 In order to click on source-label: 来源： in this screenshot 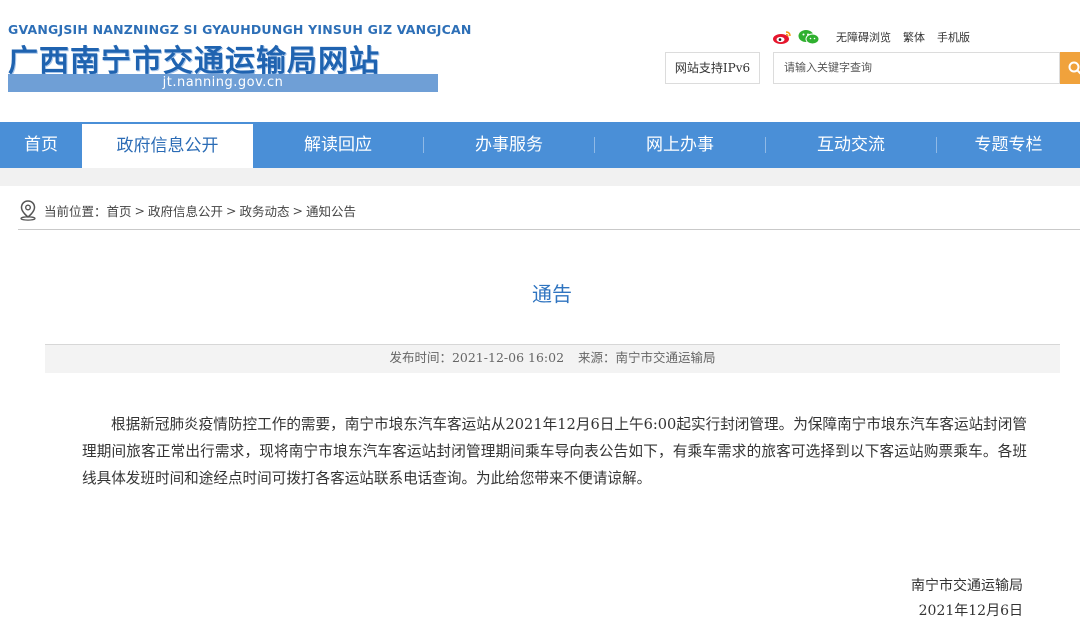, I will do `click(597, 357)`.